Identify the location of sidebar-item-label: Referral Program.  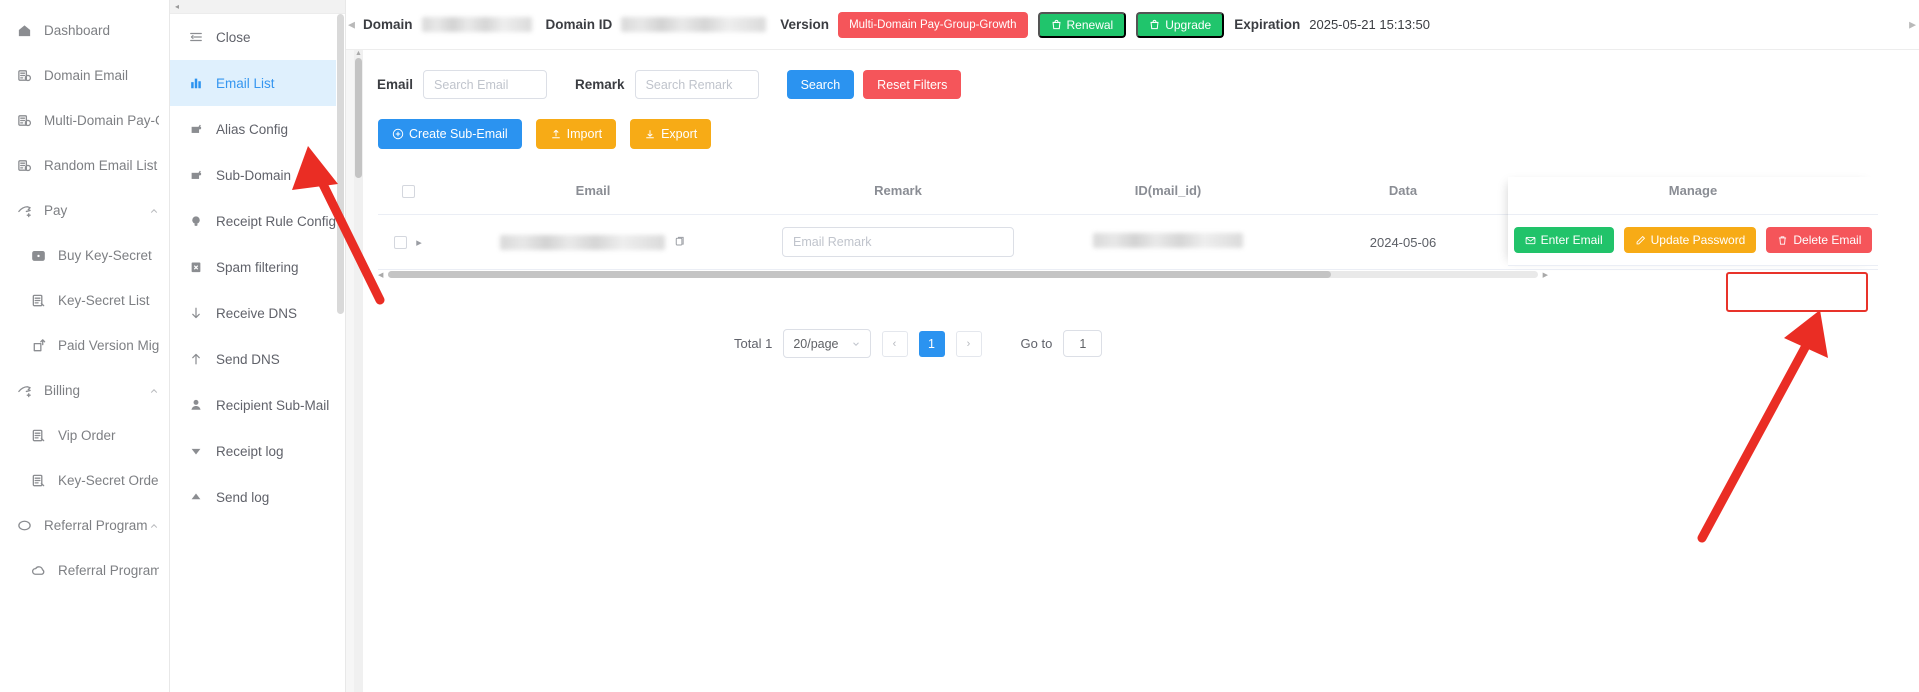
(108, 570).